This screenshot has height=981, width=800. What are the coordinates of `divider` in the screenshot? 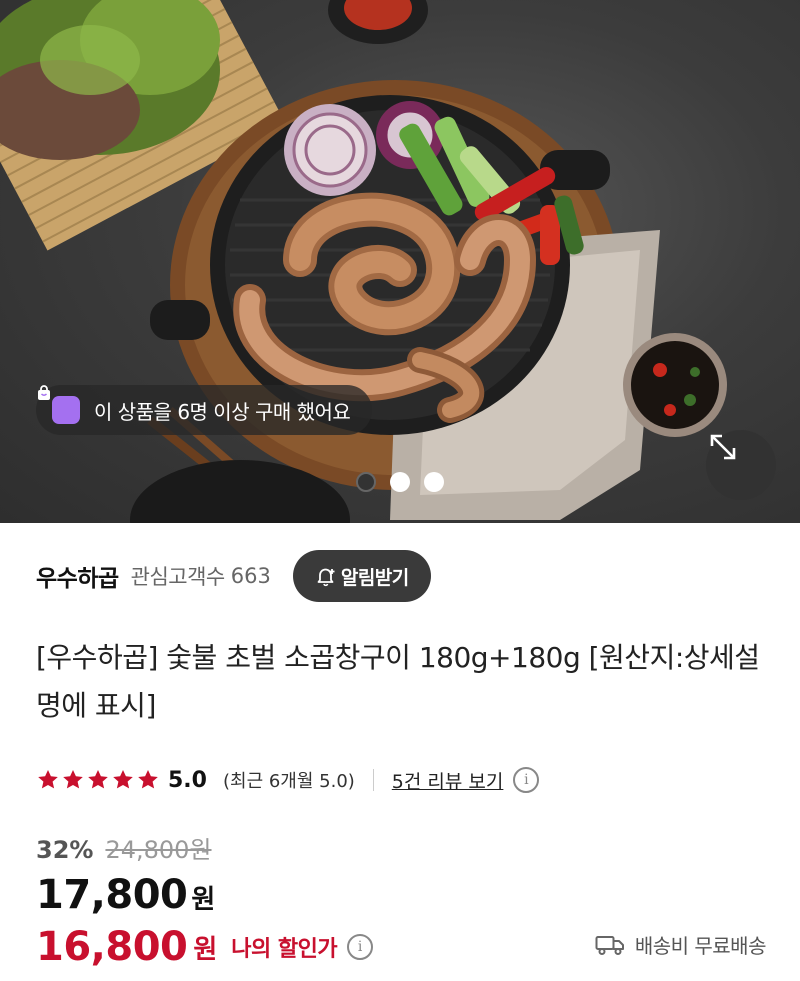 It's located at (373, 780).